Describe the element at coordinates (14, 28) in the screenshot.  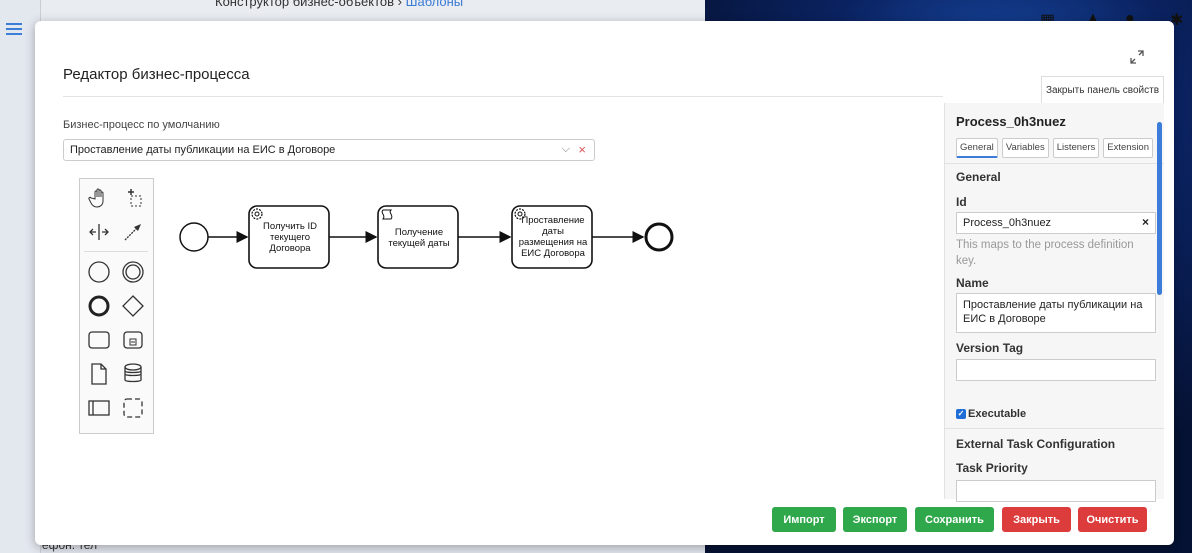
I see `menu-icon` at that location.